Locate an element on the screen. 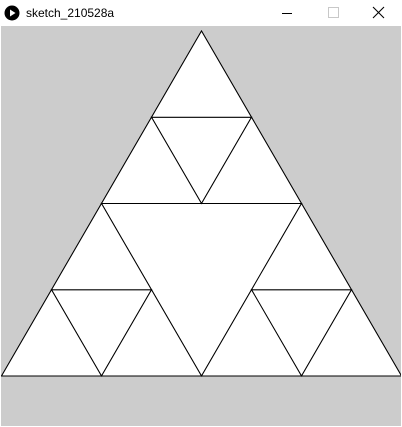 This screenshot has width=402, height=427. close-icon is located at coordinates (378, 12).